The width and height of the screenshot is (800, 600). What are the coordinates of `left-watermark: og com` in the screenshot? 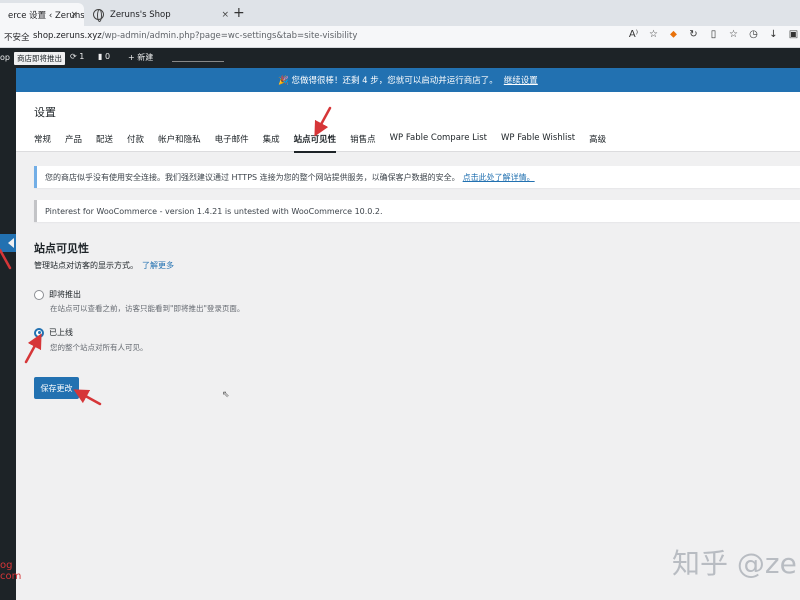 It's located at (11, 571).